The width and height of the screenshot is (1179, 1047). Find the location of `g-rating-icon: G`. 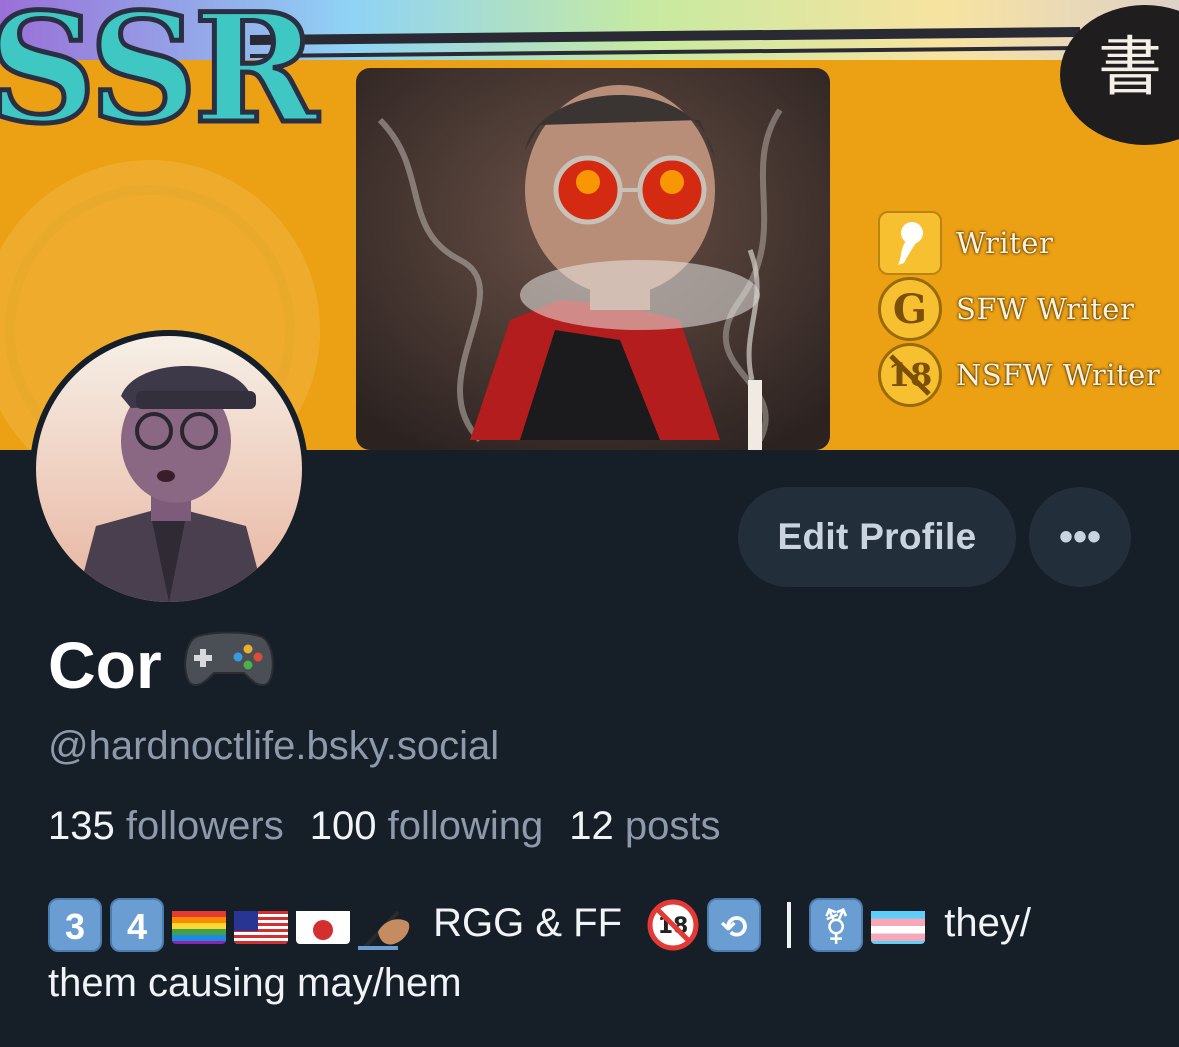

g-rating-icon: G is located at coordinates (910, 309).